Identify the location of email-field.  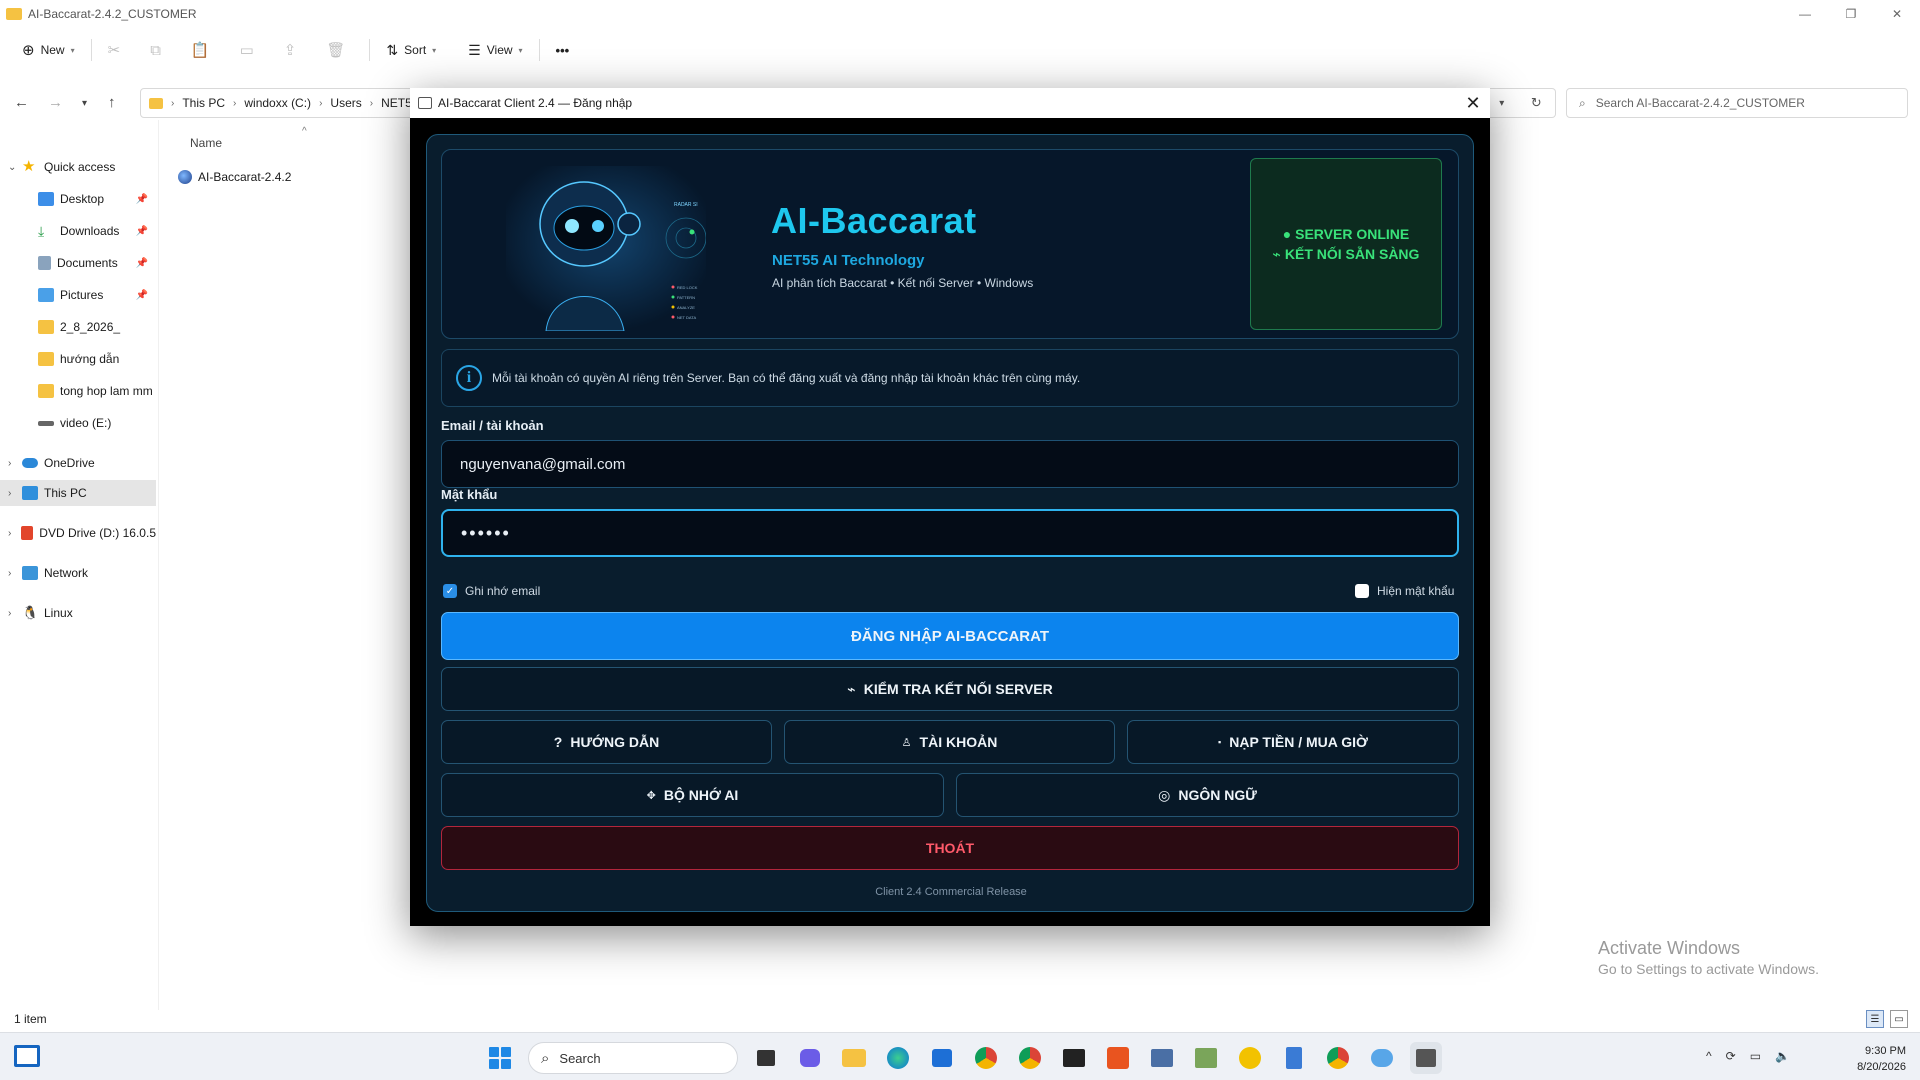
(950, 464).